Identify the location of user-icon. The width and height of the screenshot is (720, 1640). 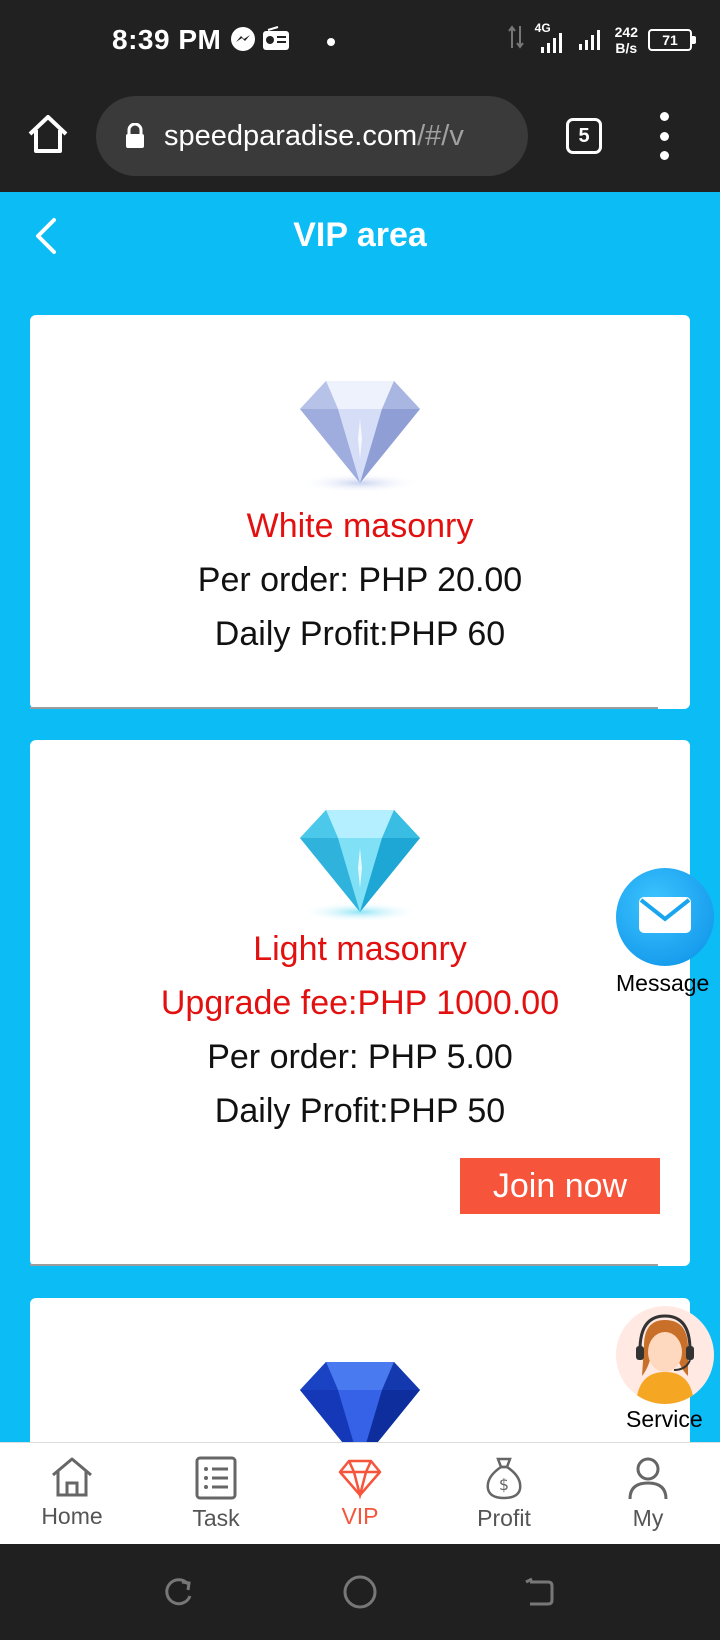
(648, 1478).